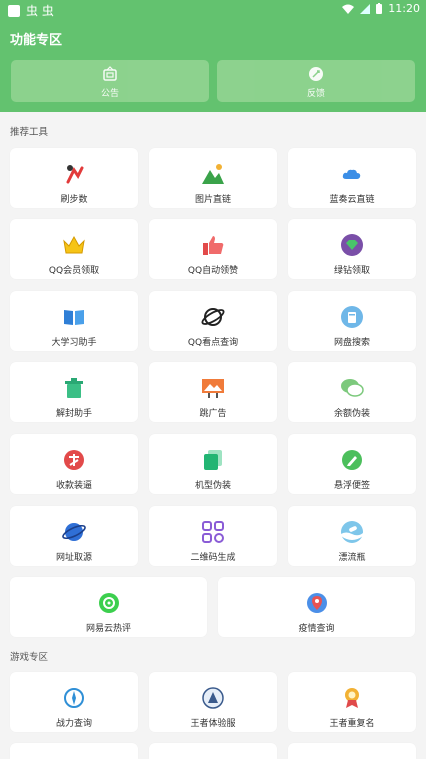 The width and height of the screenshot is (426, 759). What do you see at coordinates (351, 174) in the screenshot?
I see `cloud-icon` at bounding box center [351, 174].